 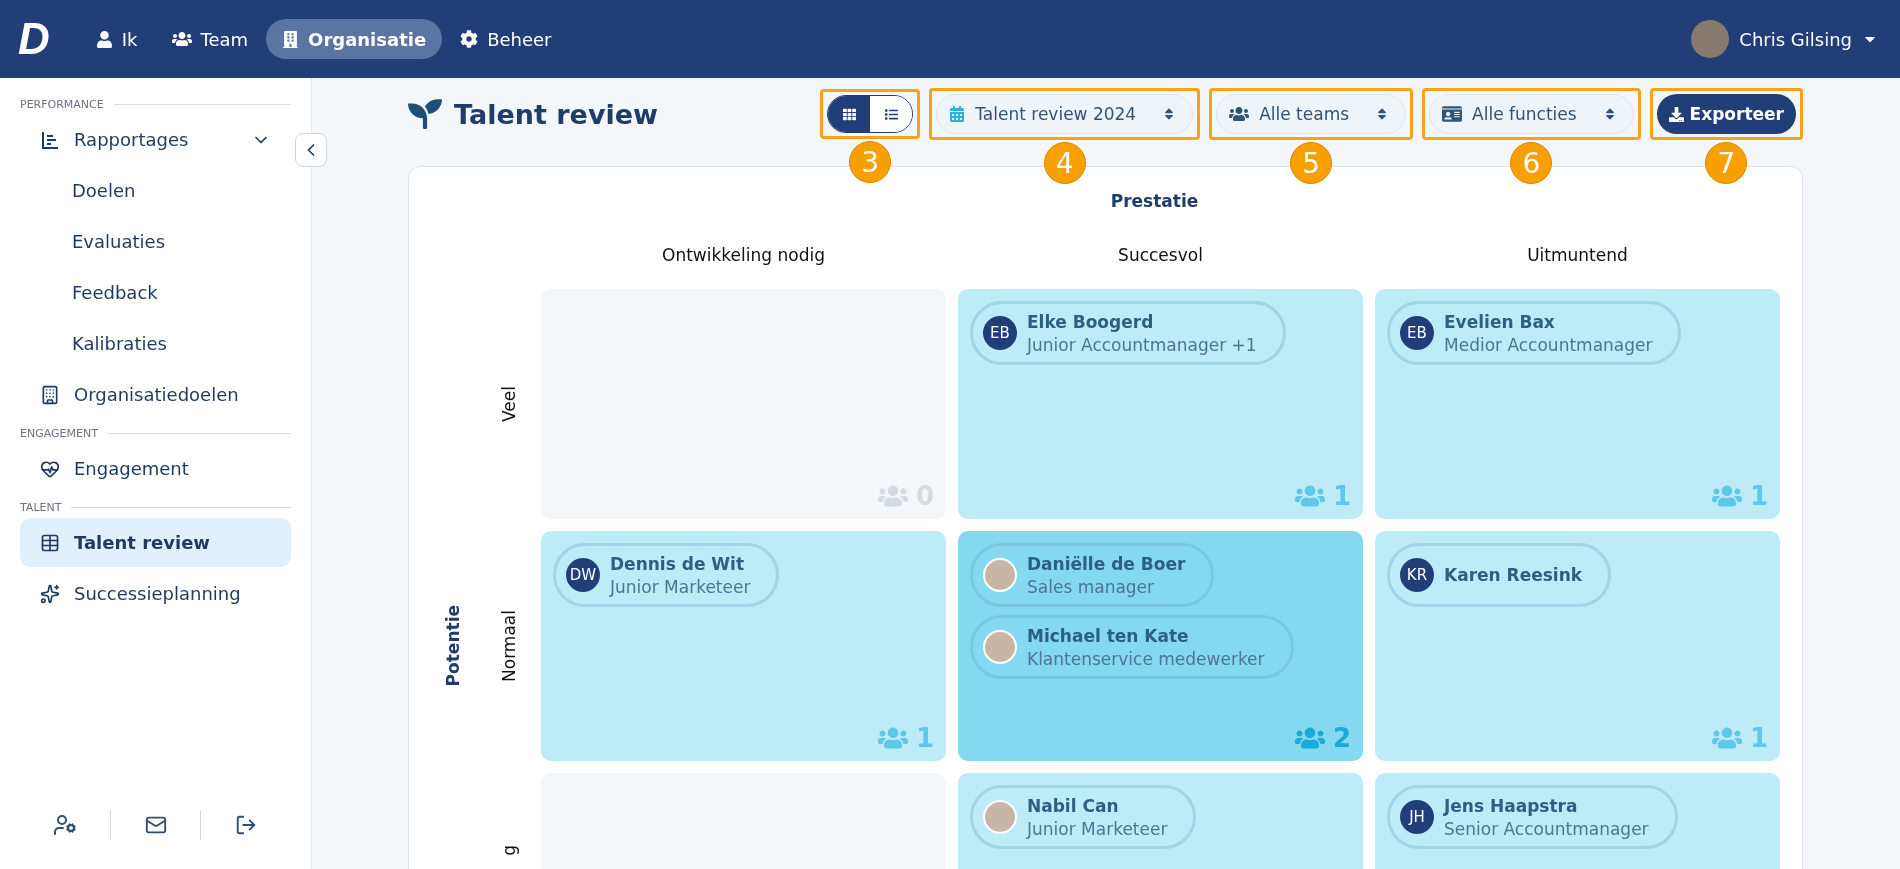 I want to click on sidebar-item: Organisatiedoelen, so click(x=155, y=394).